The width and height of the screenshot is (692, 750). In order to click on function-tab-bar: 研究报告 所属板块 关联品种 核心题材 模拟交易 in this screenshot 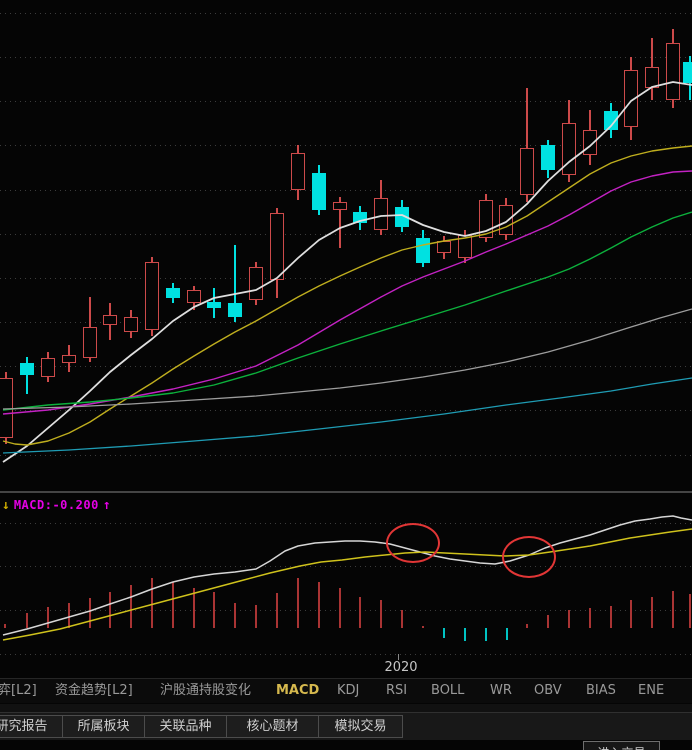, I will do `click(346, 726)`.